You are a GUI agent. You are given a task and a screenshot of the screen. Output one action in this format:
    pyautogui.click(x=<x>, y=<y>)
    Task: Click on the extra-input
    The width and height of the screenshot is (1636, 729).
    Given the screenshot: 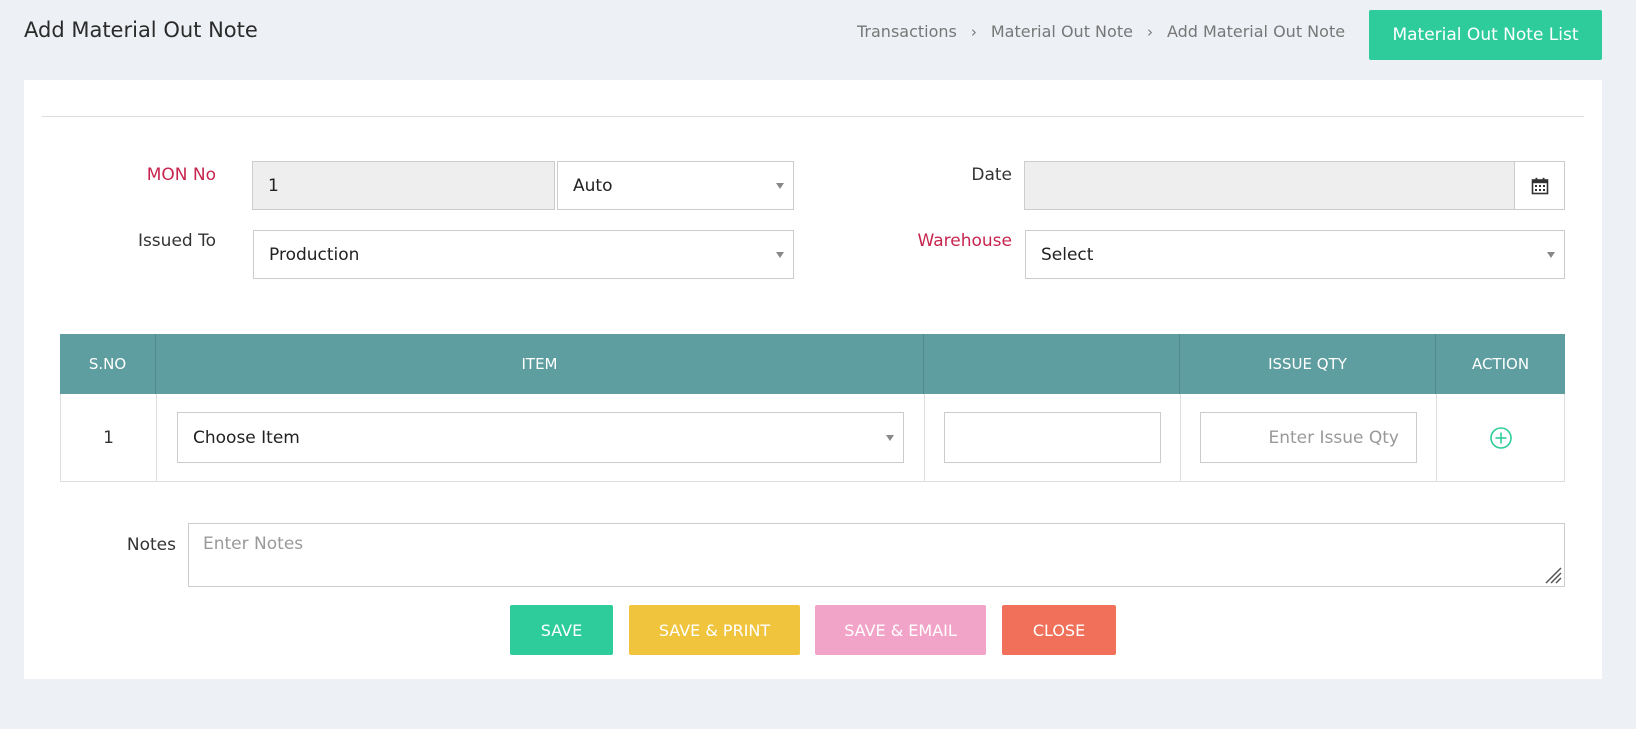 What is the action you would take?
    pyautogui.click(x=1052, y=437)
    